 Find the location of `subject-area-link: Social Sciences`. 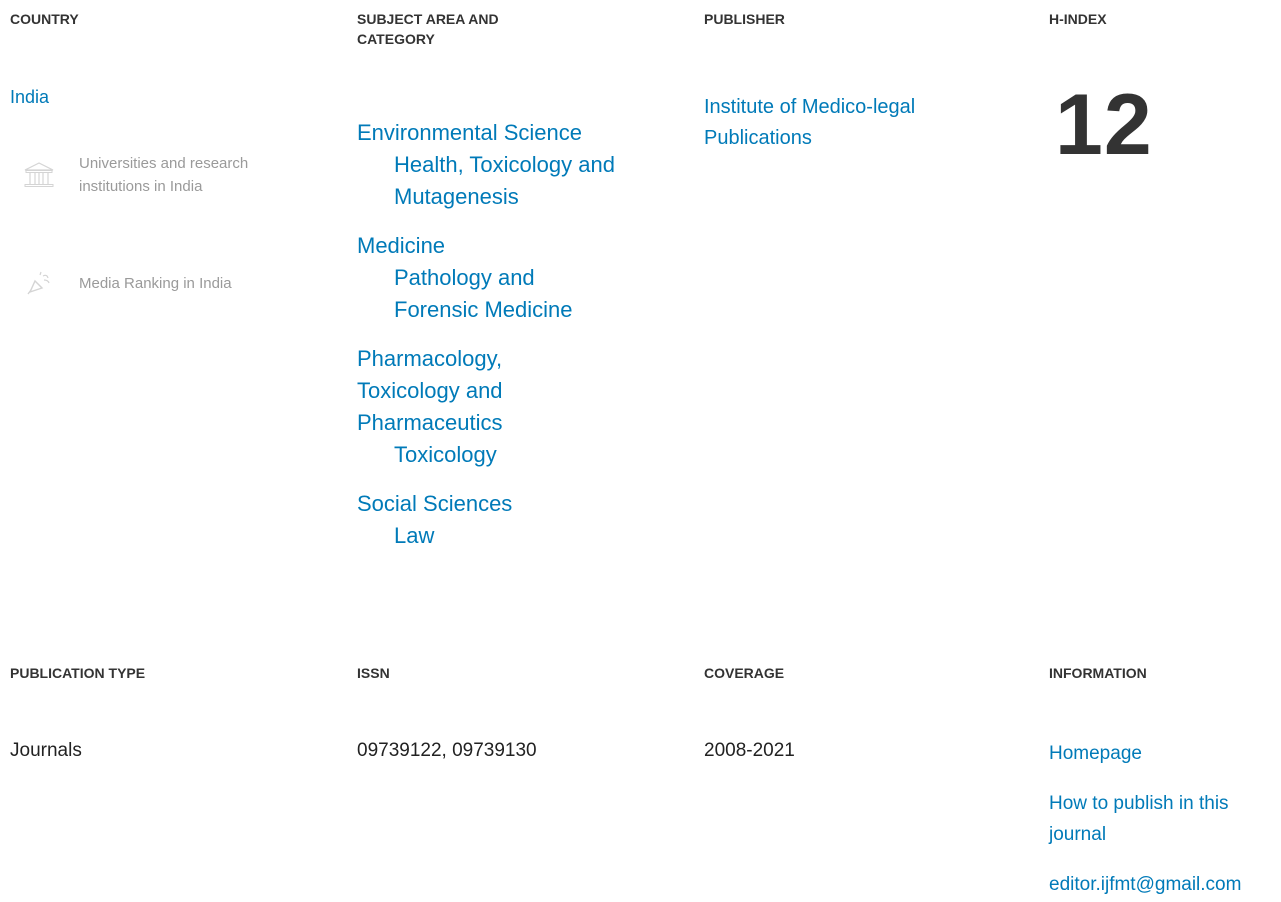

subject-area-link: Social Sciences is located at coordinates (452, 504).